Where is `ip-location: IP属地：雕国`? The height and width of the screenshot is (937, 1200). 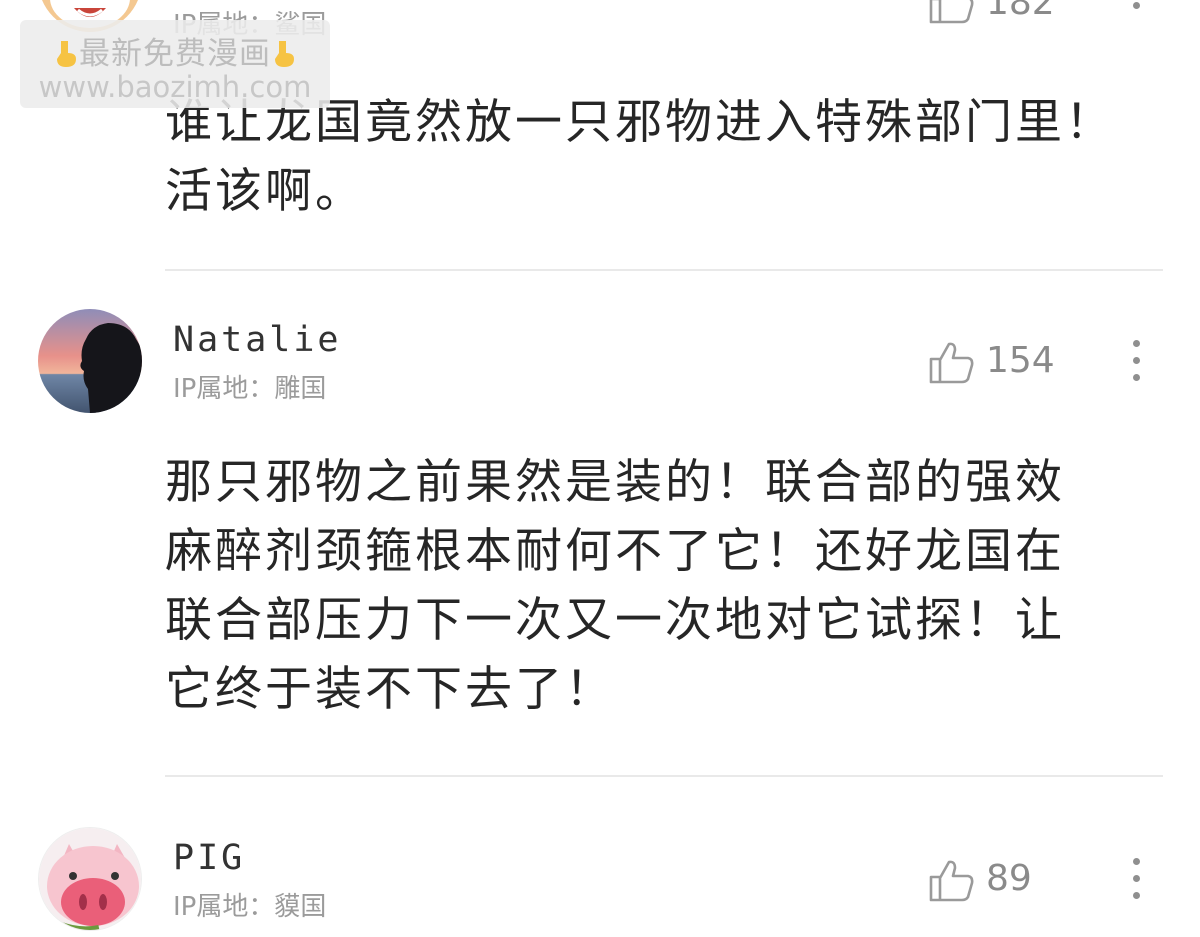
ip-location: IP属地：雕国 is located at coordinates (250, 389).